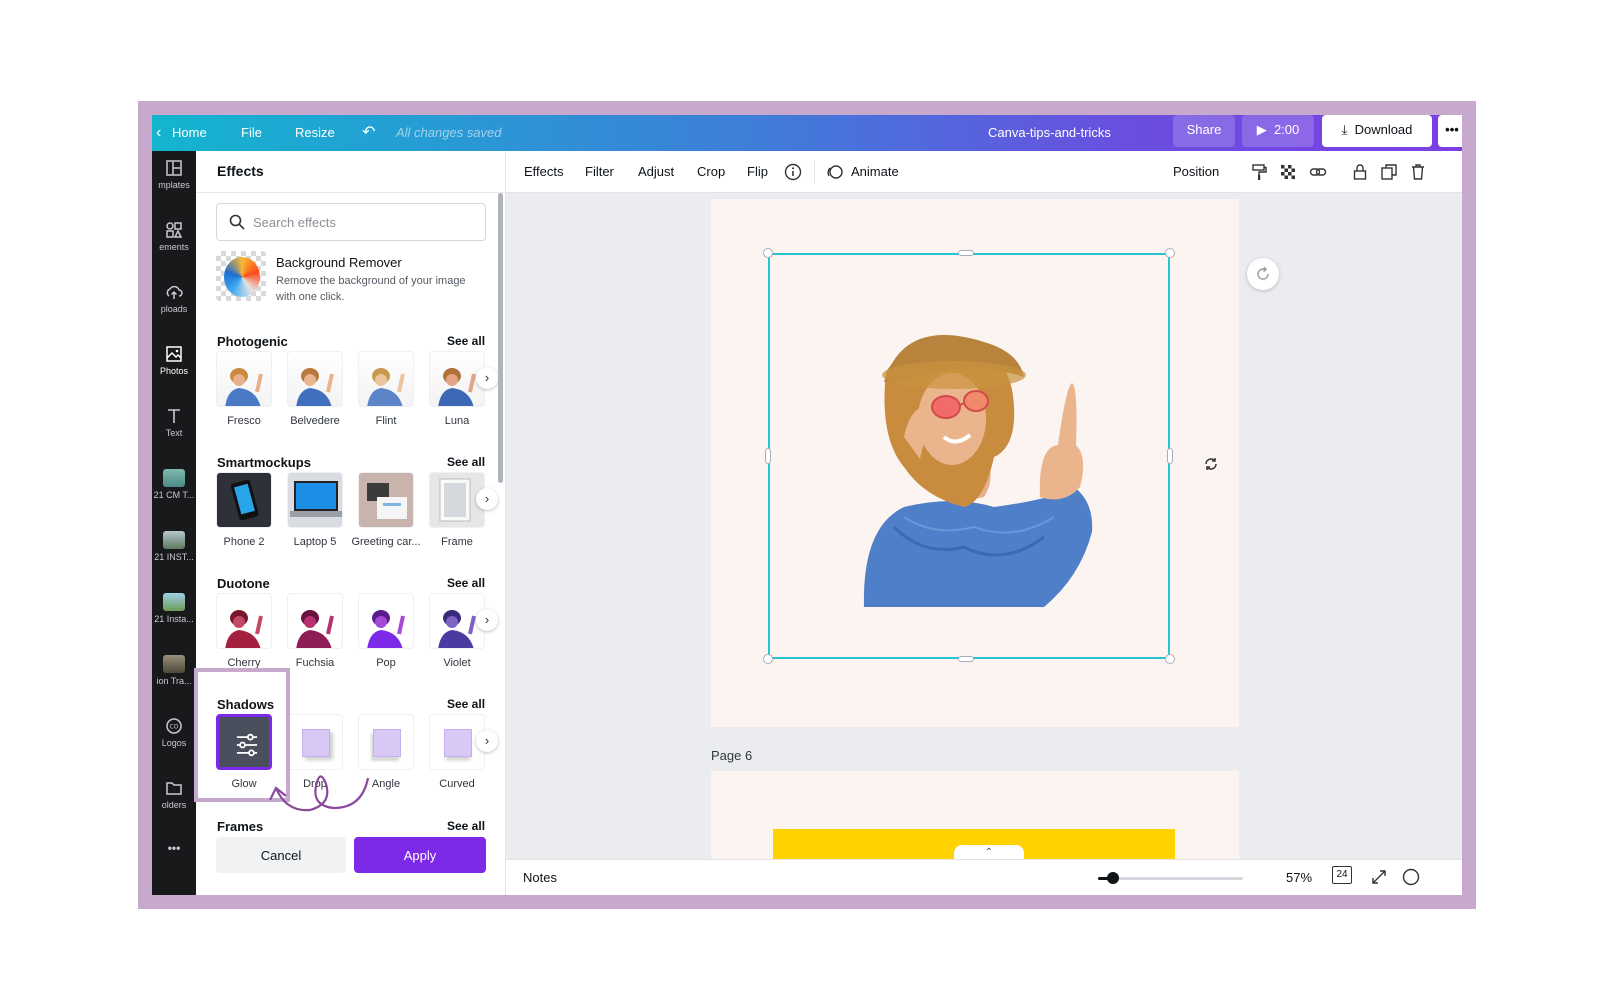  What do you see at coordinates (457, 542) in the screenshot?
I see `effect-label: Frame` at bounding box center [457, 542].